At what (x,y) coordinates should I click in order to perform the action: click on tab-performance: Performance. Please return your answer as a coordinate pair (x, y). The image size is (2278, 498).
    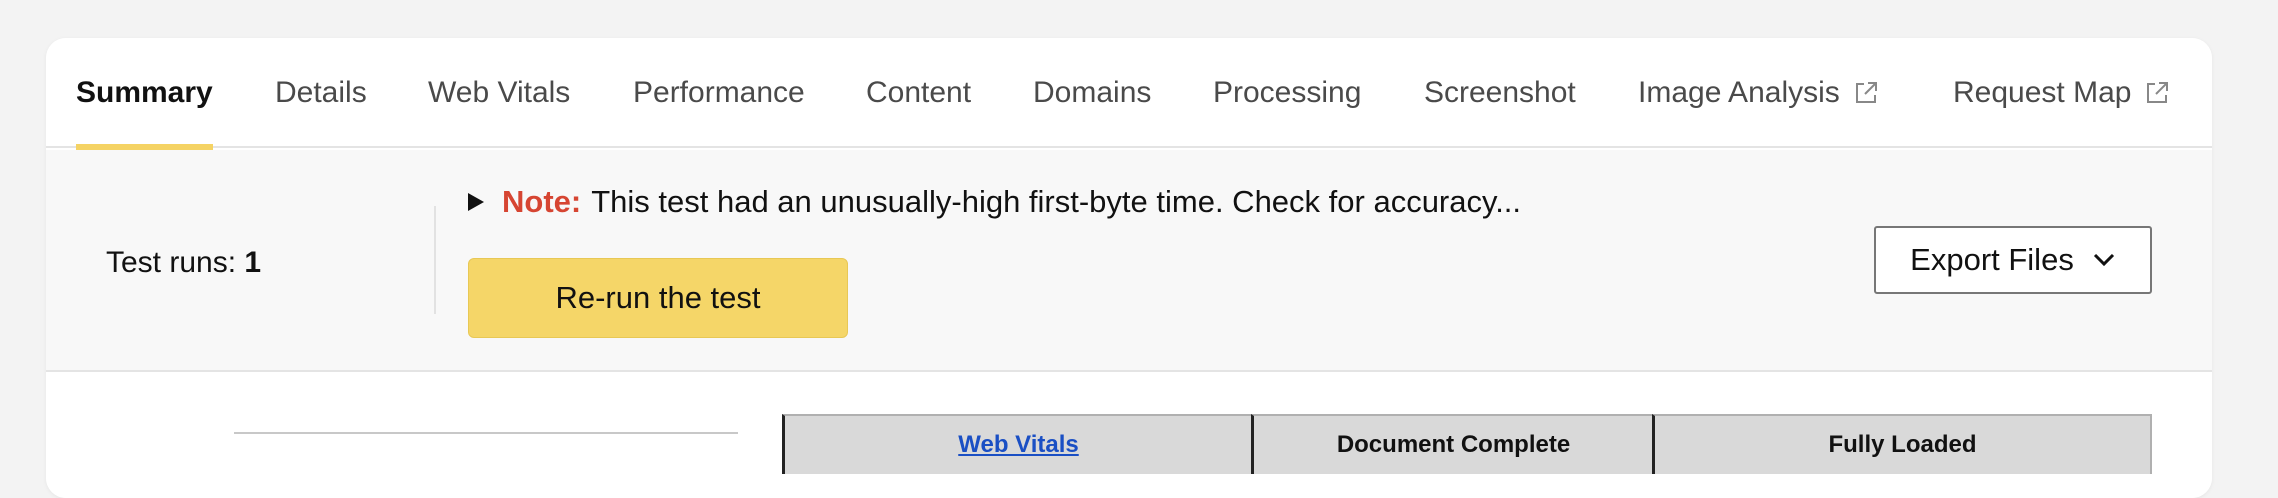
    Looking at the image, I should click on (719, 93).